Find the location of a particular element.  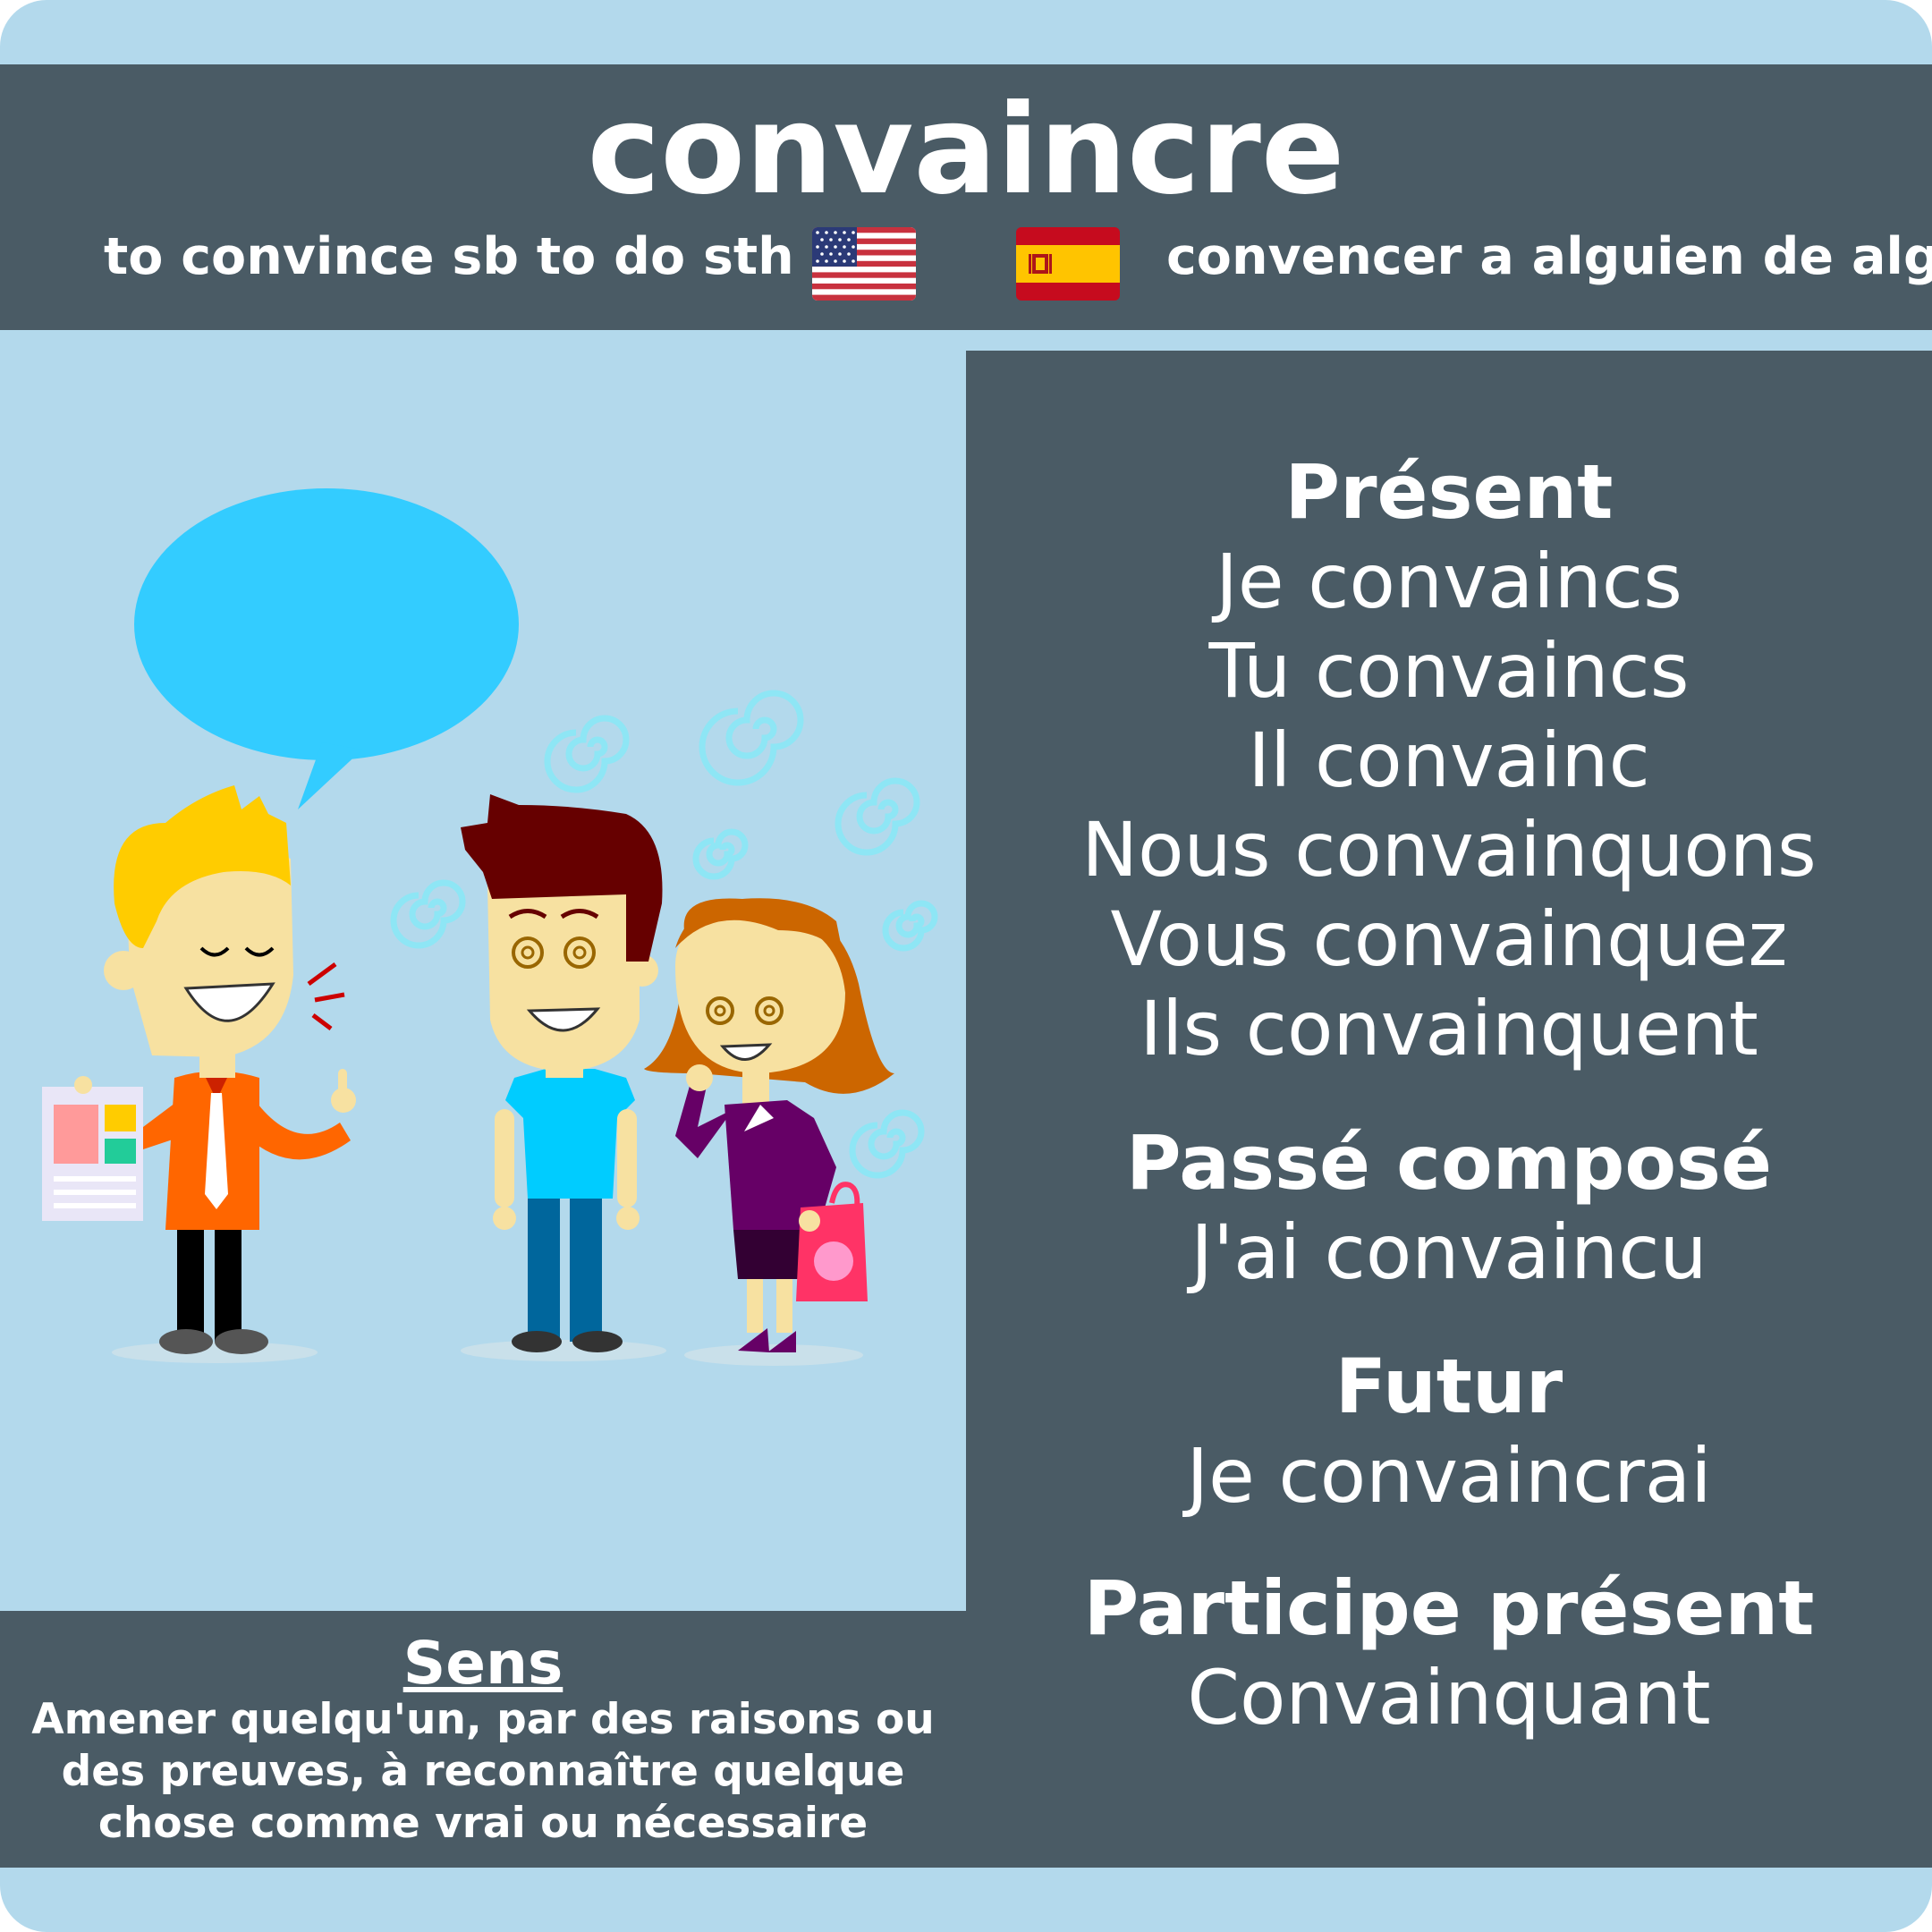

conjugation-form: Il convainc is located at coordinates (1449, 760).